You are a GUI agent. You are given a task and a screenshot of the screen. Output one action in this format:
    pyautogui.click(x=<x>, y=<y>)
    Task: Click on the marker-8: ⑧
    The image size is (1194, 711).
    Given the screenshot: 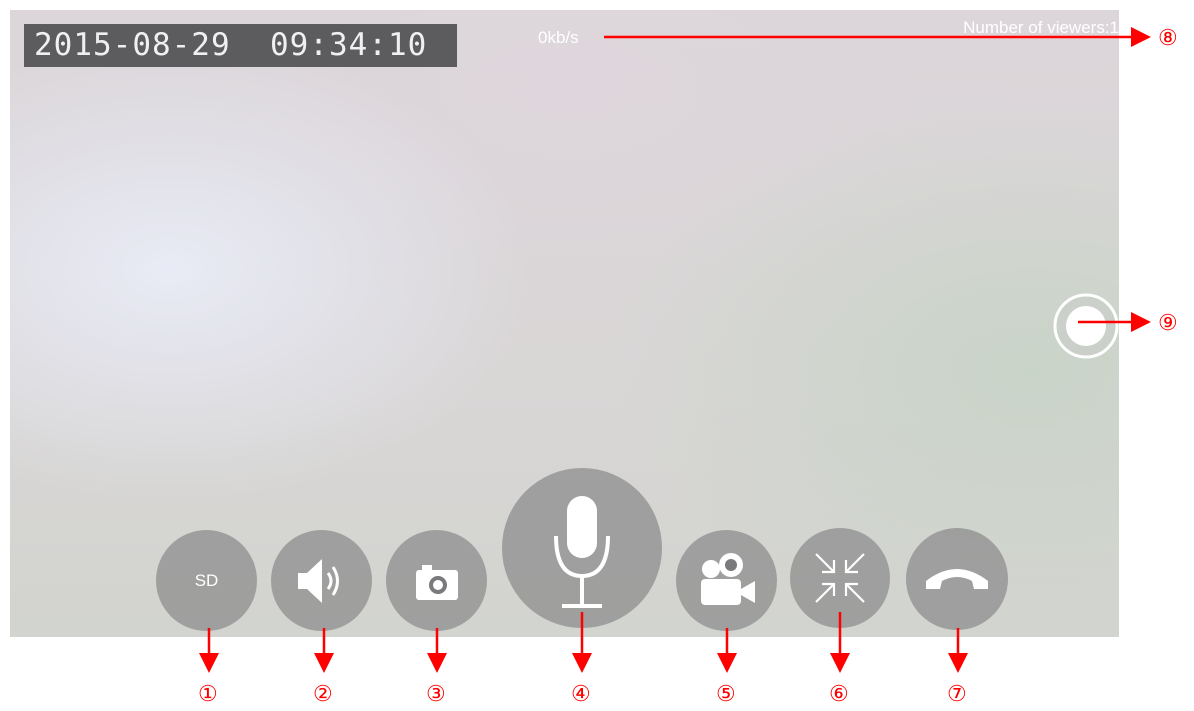 What is the action you would take?
    pyautogui.click(x=1168, y=38)
    